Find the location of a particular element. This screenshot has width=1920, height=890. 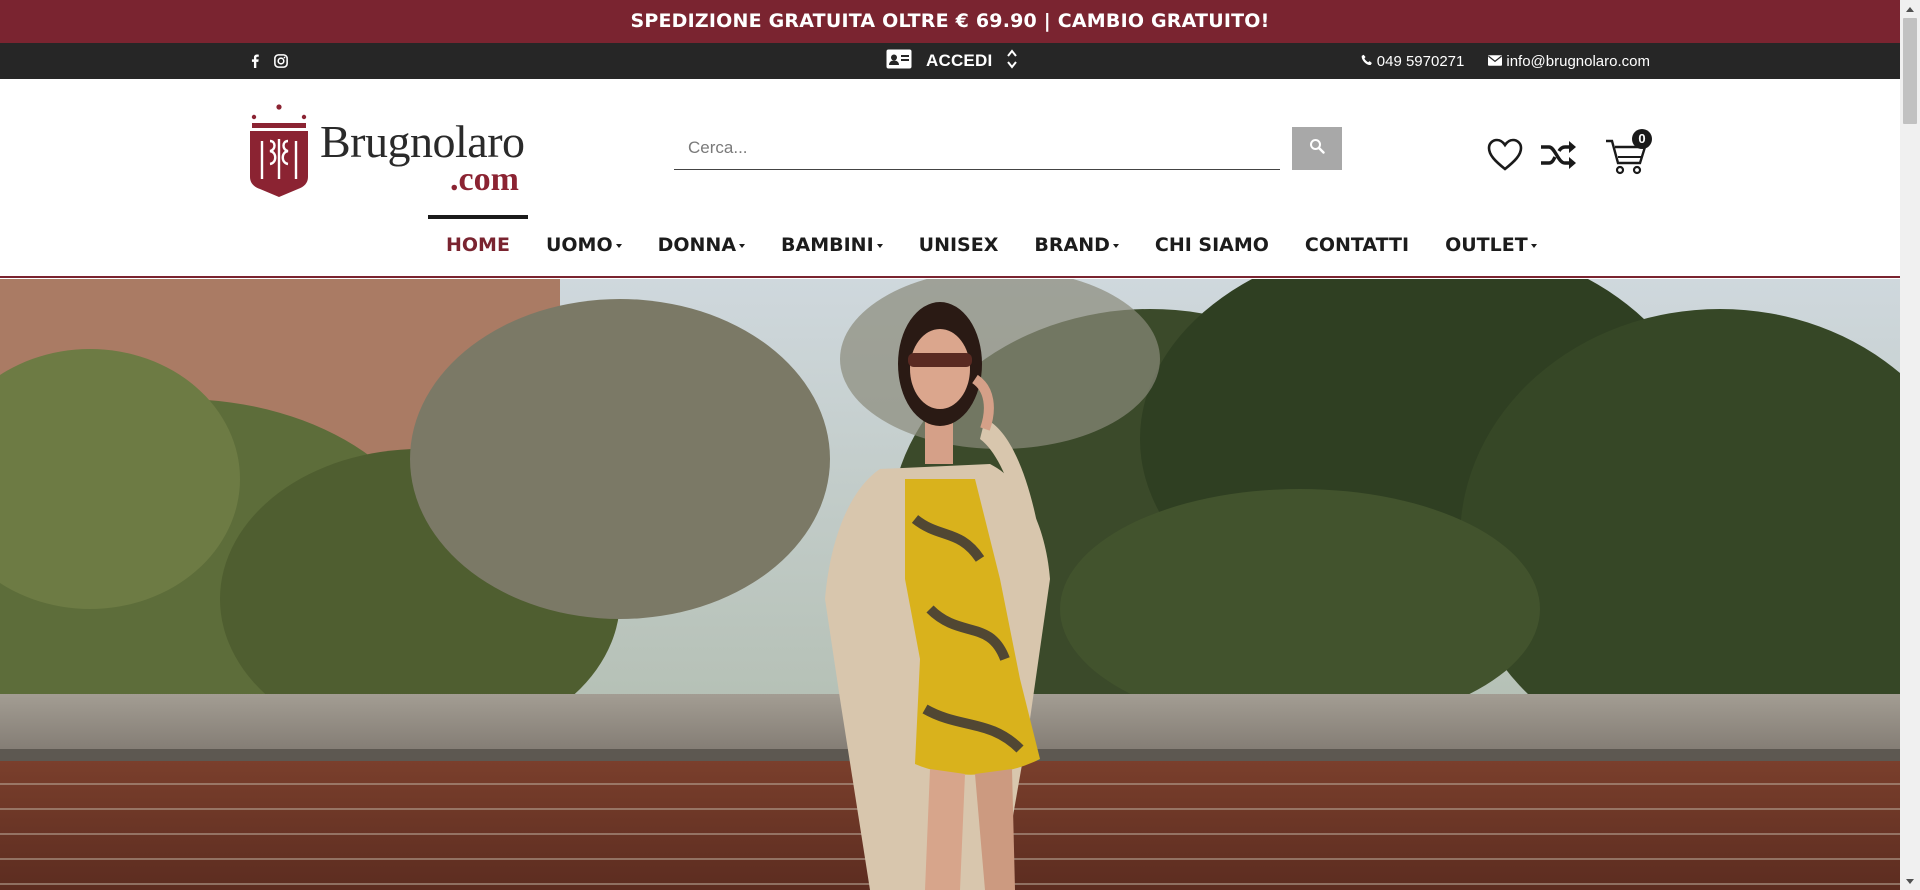

login-dropdown: ACCEDI is located at coordinates (952, 61).